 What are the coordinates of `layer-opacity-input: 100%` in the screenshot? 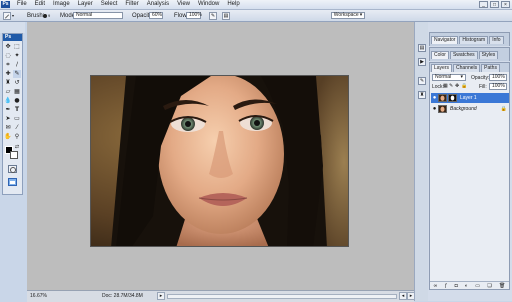 It's located at (498, 77).